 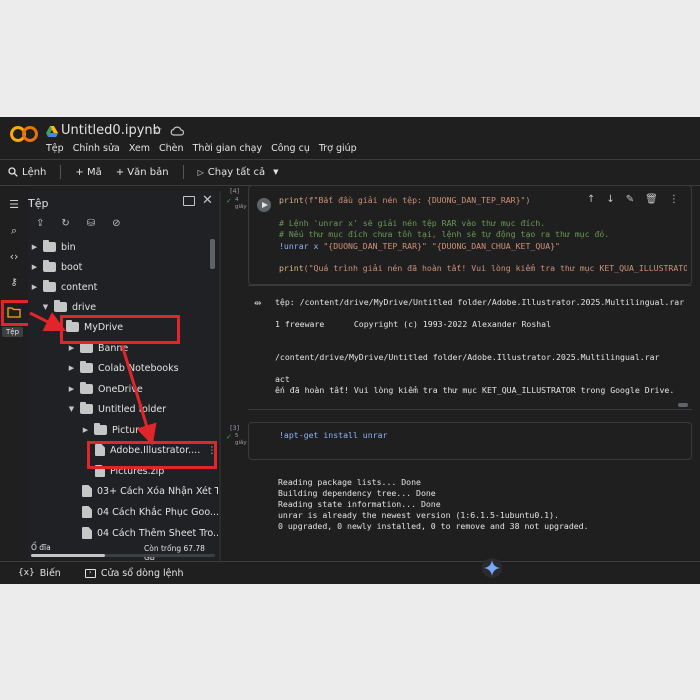 I want to click on tree-scrollbar, so click(x=212, y=254).